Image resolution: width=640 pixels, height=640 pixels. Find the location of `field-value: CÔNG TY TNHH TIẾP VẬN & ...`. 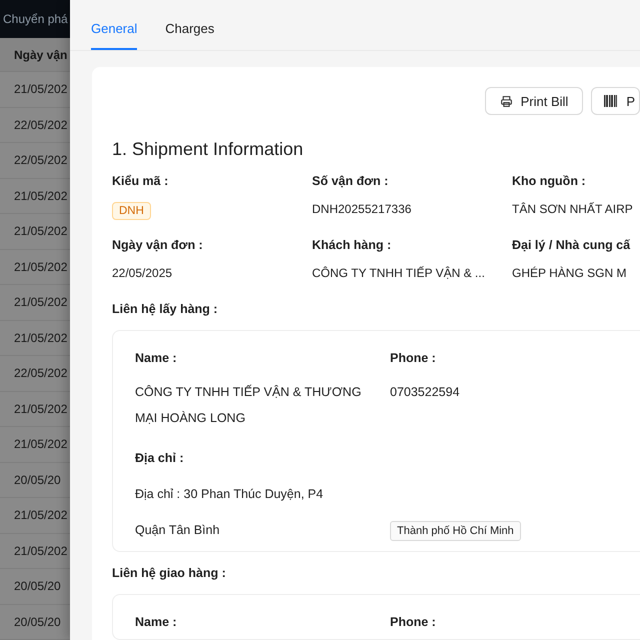

field-value: CÔNG TY TNHH TIẾP VẬN & ... is located at coordinates (399, 273).